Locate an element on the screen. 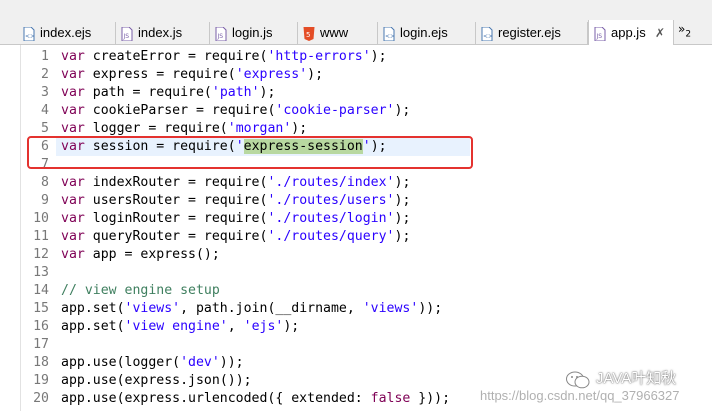 The image size is (712, 411). code-token: // view engine setup is located at coordinates (140, 290).